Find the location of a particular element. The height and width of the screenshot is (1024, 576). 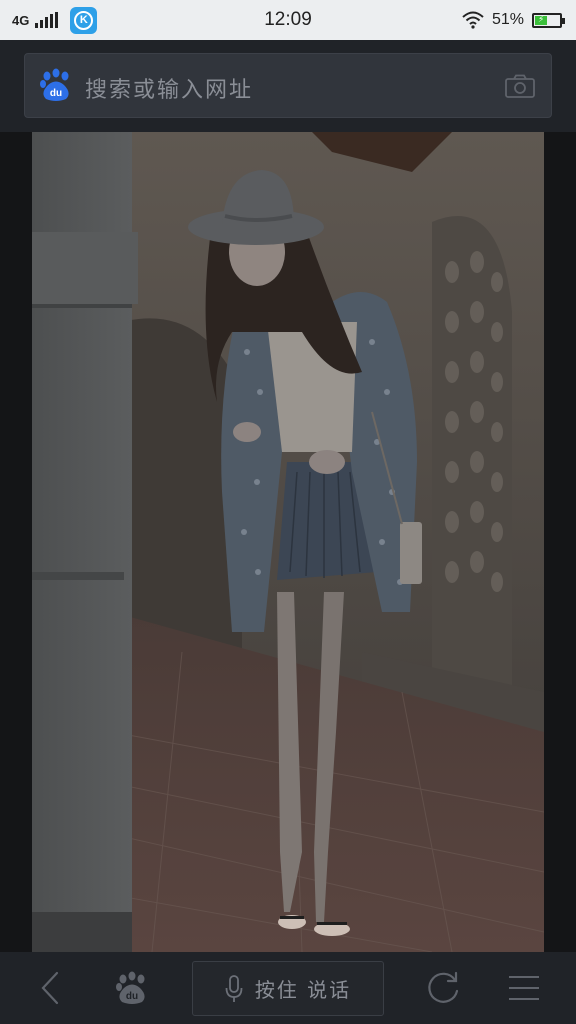

battery-percent: 51% is located at coordinates (507, 19).